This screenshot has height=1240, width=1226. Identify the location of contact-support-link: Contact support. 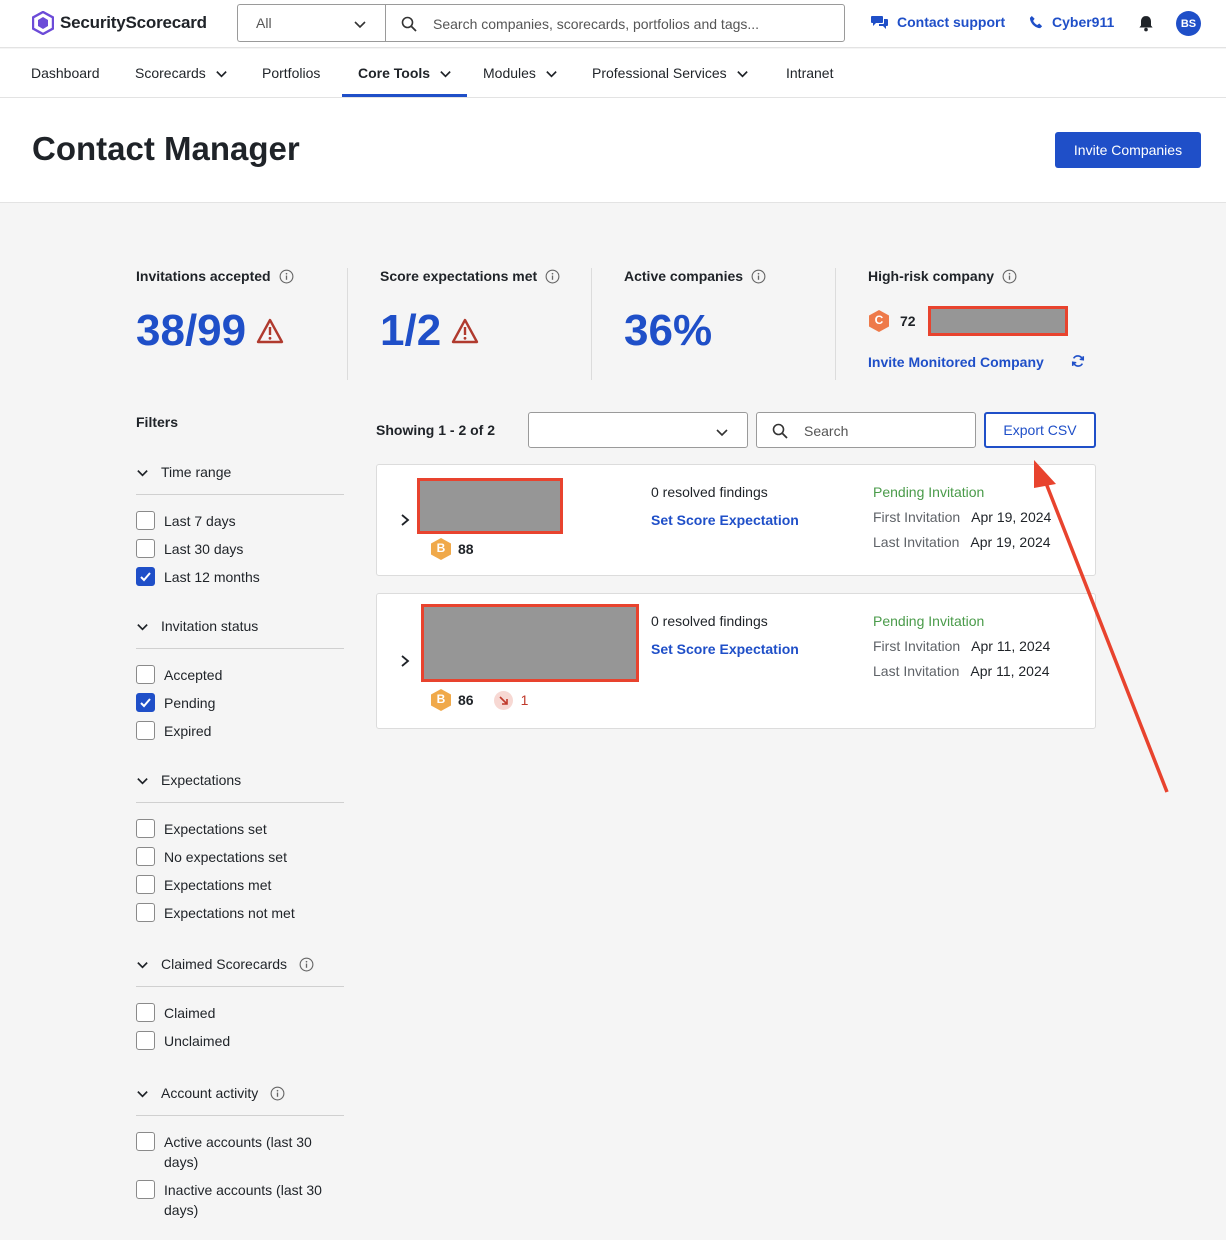
(938, 22).